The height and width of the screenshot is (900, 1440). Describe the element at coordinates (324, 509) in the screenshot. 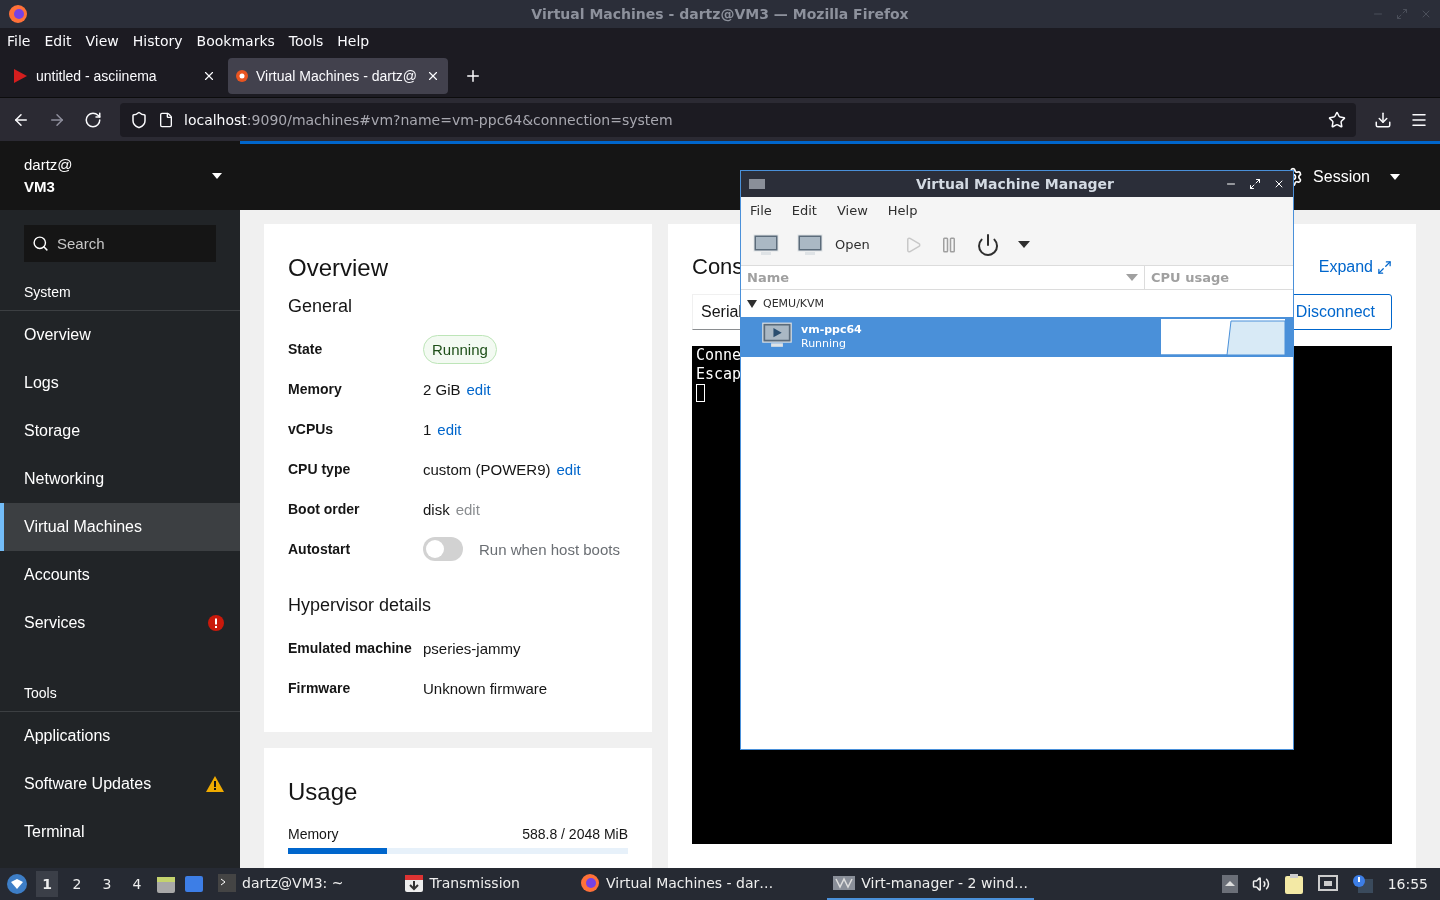

I see `field-label: Boot order` at that location.